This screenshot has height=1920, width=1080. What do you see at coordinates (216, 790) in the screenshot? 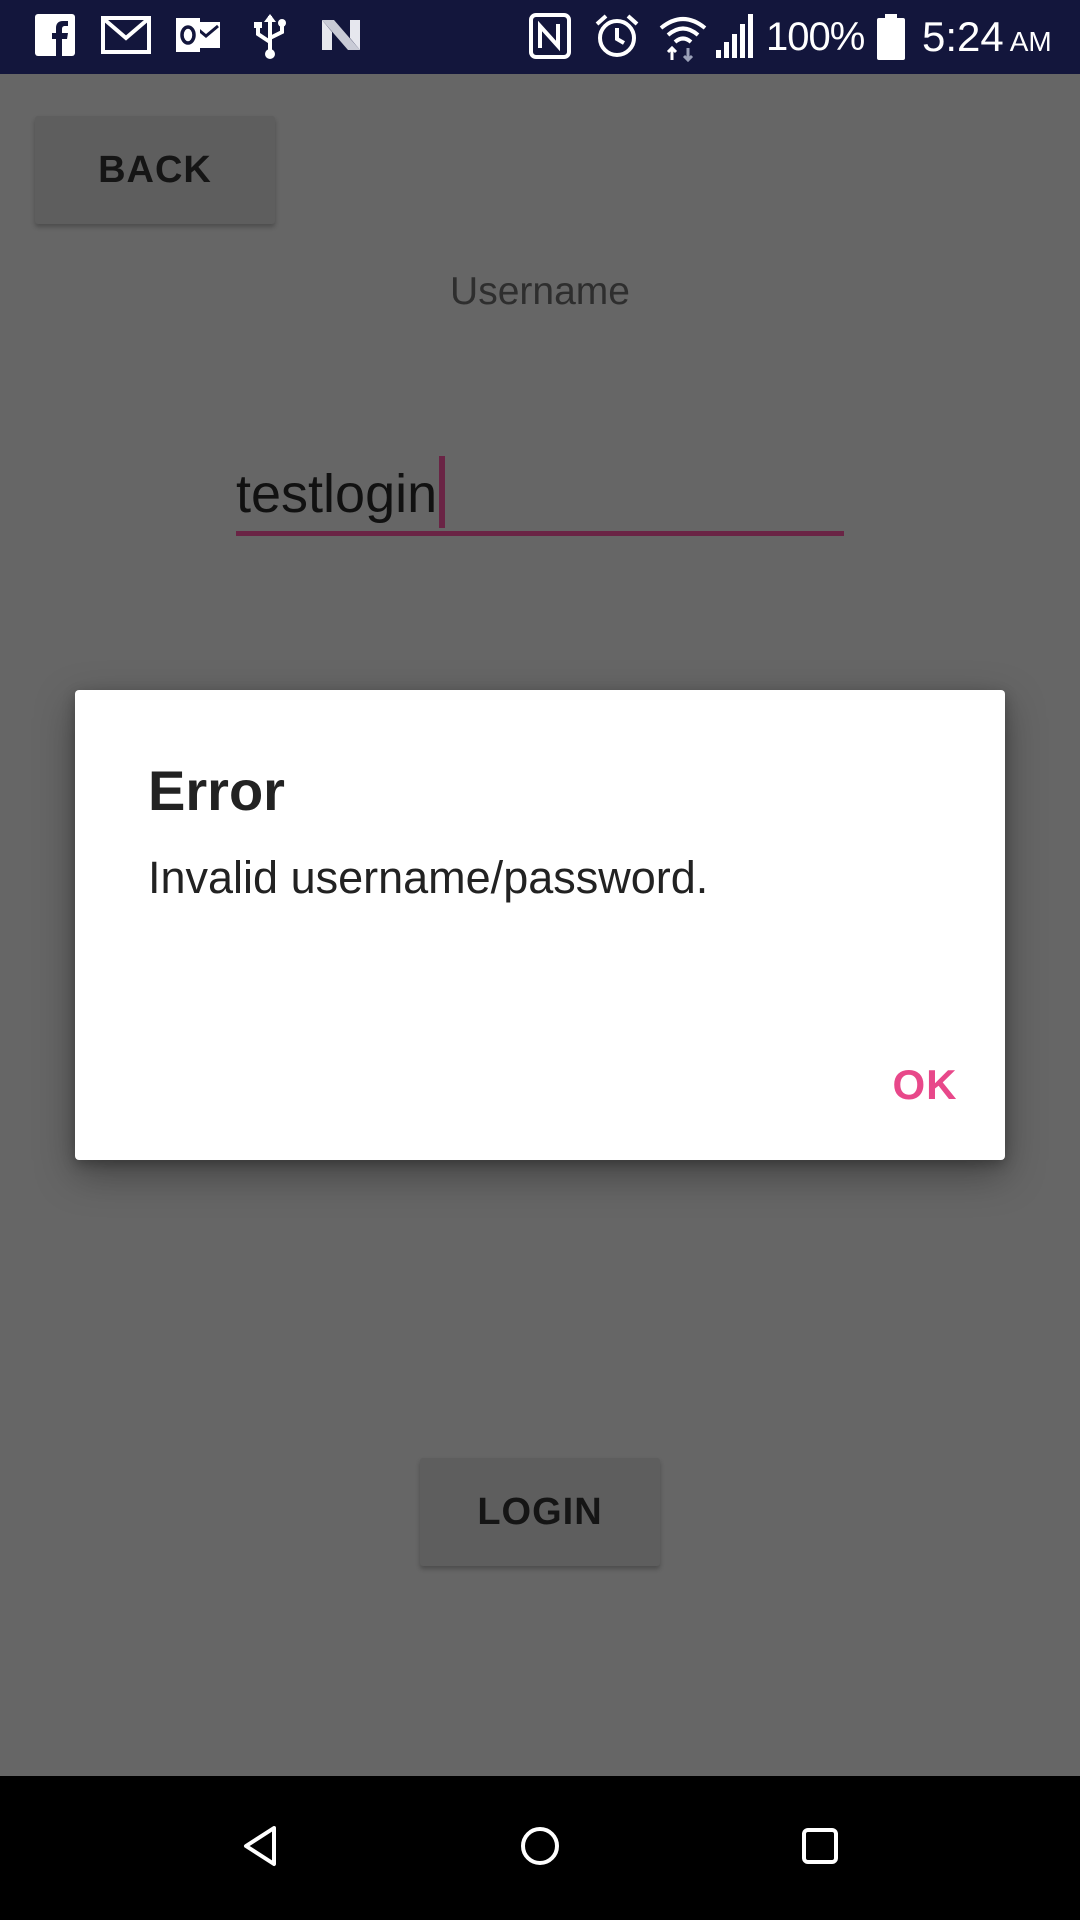
I see `dialog-title: Error` at bounding box center [216, 790].